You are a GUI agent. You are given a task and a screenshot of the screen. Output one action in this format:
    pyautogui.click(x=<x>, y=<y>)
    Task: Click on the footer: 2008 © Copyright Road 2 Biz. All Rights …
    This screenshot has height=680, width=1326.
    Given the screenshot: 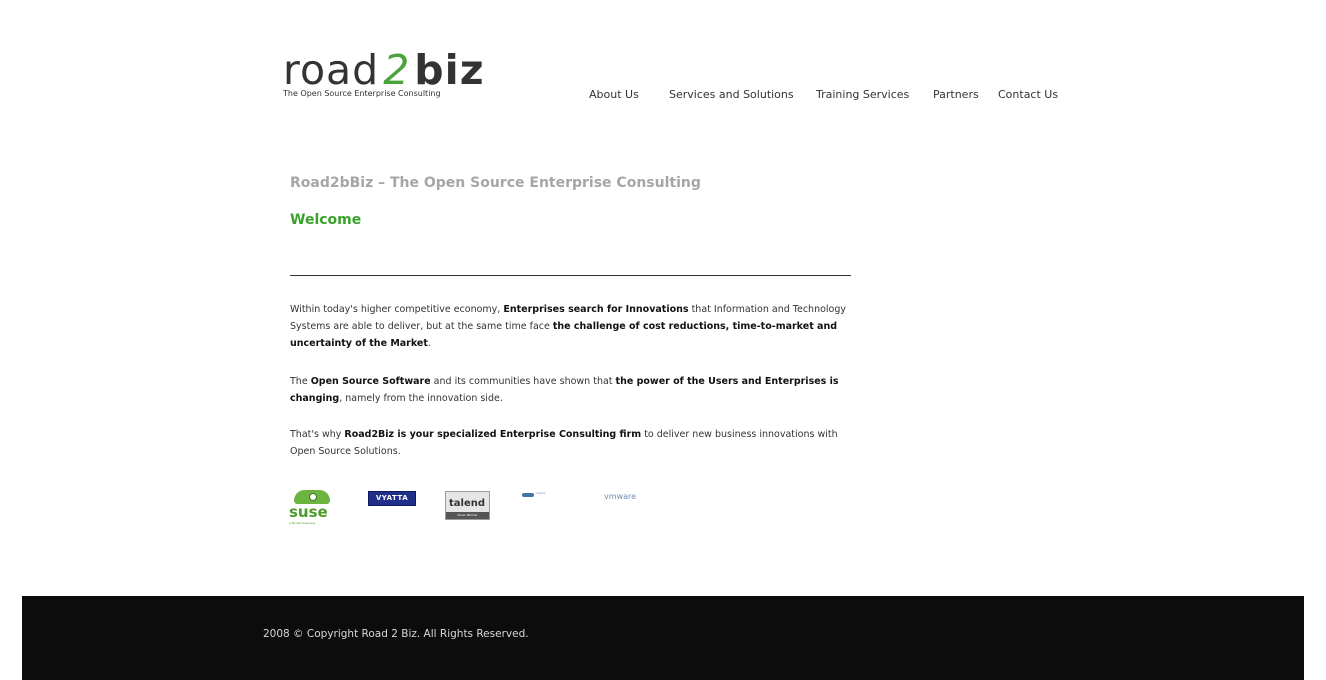 What is the action you would take?
    pyautogui.click(x=663, y=638)
    